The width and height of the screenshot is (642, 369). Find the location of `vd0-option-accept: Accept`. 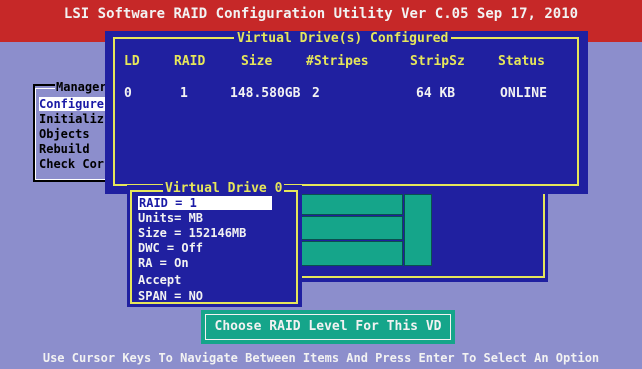

vd0-option-accept: Accept is located at coordinates (159, 280).